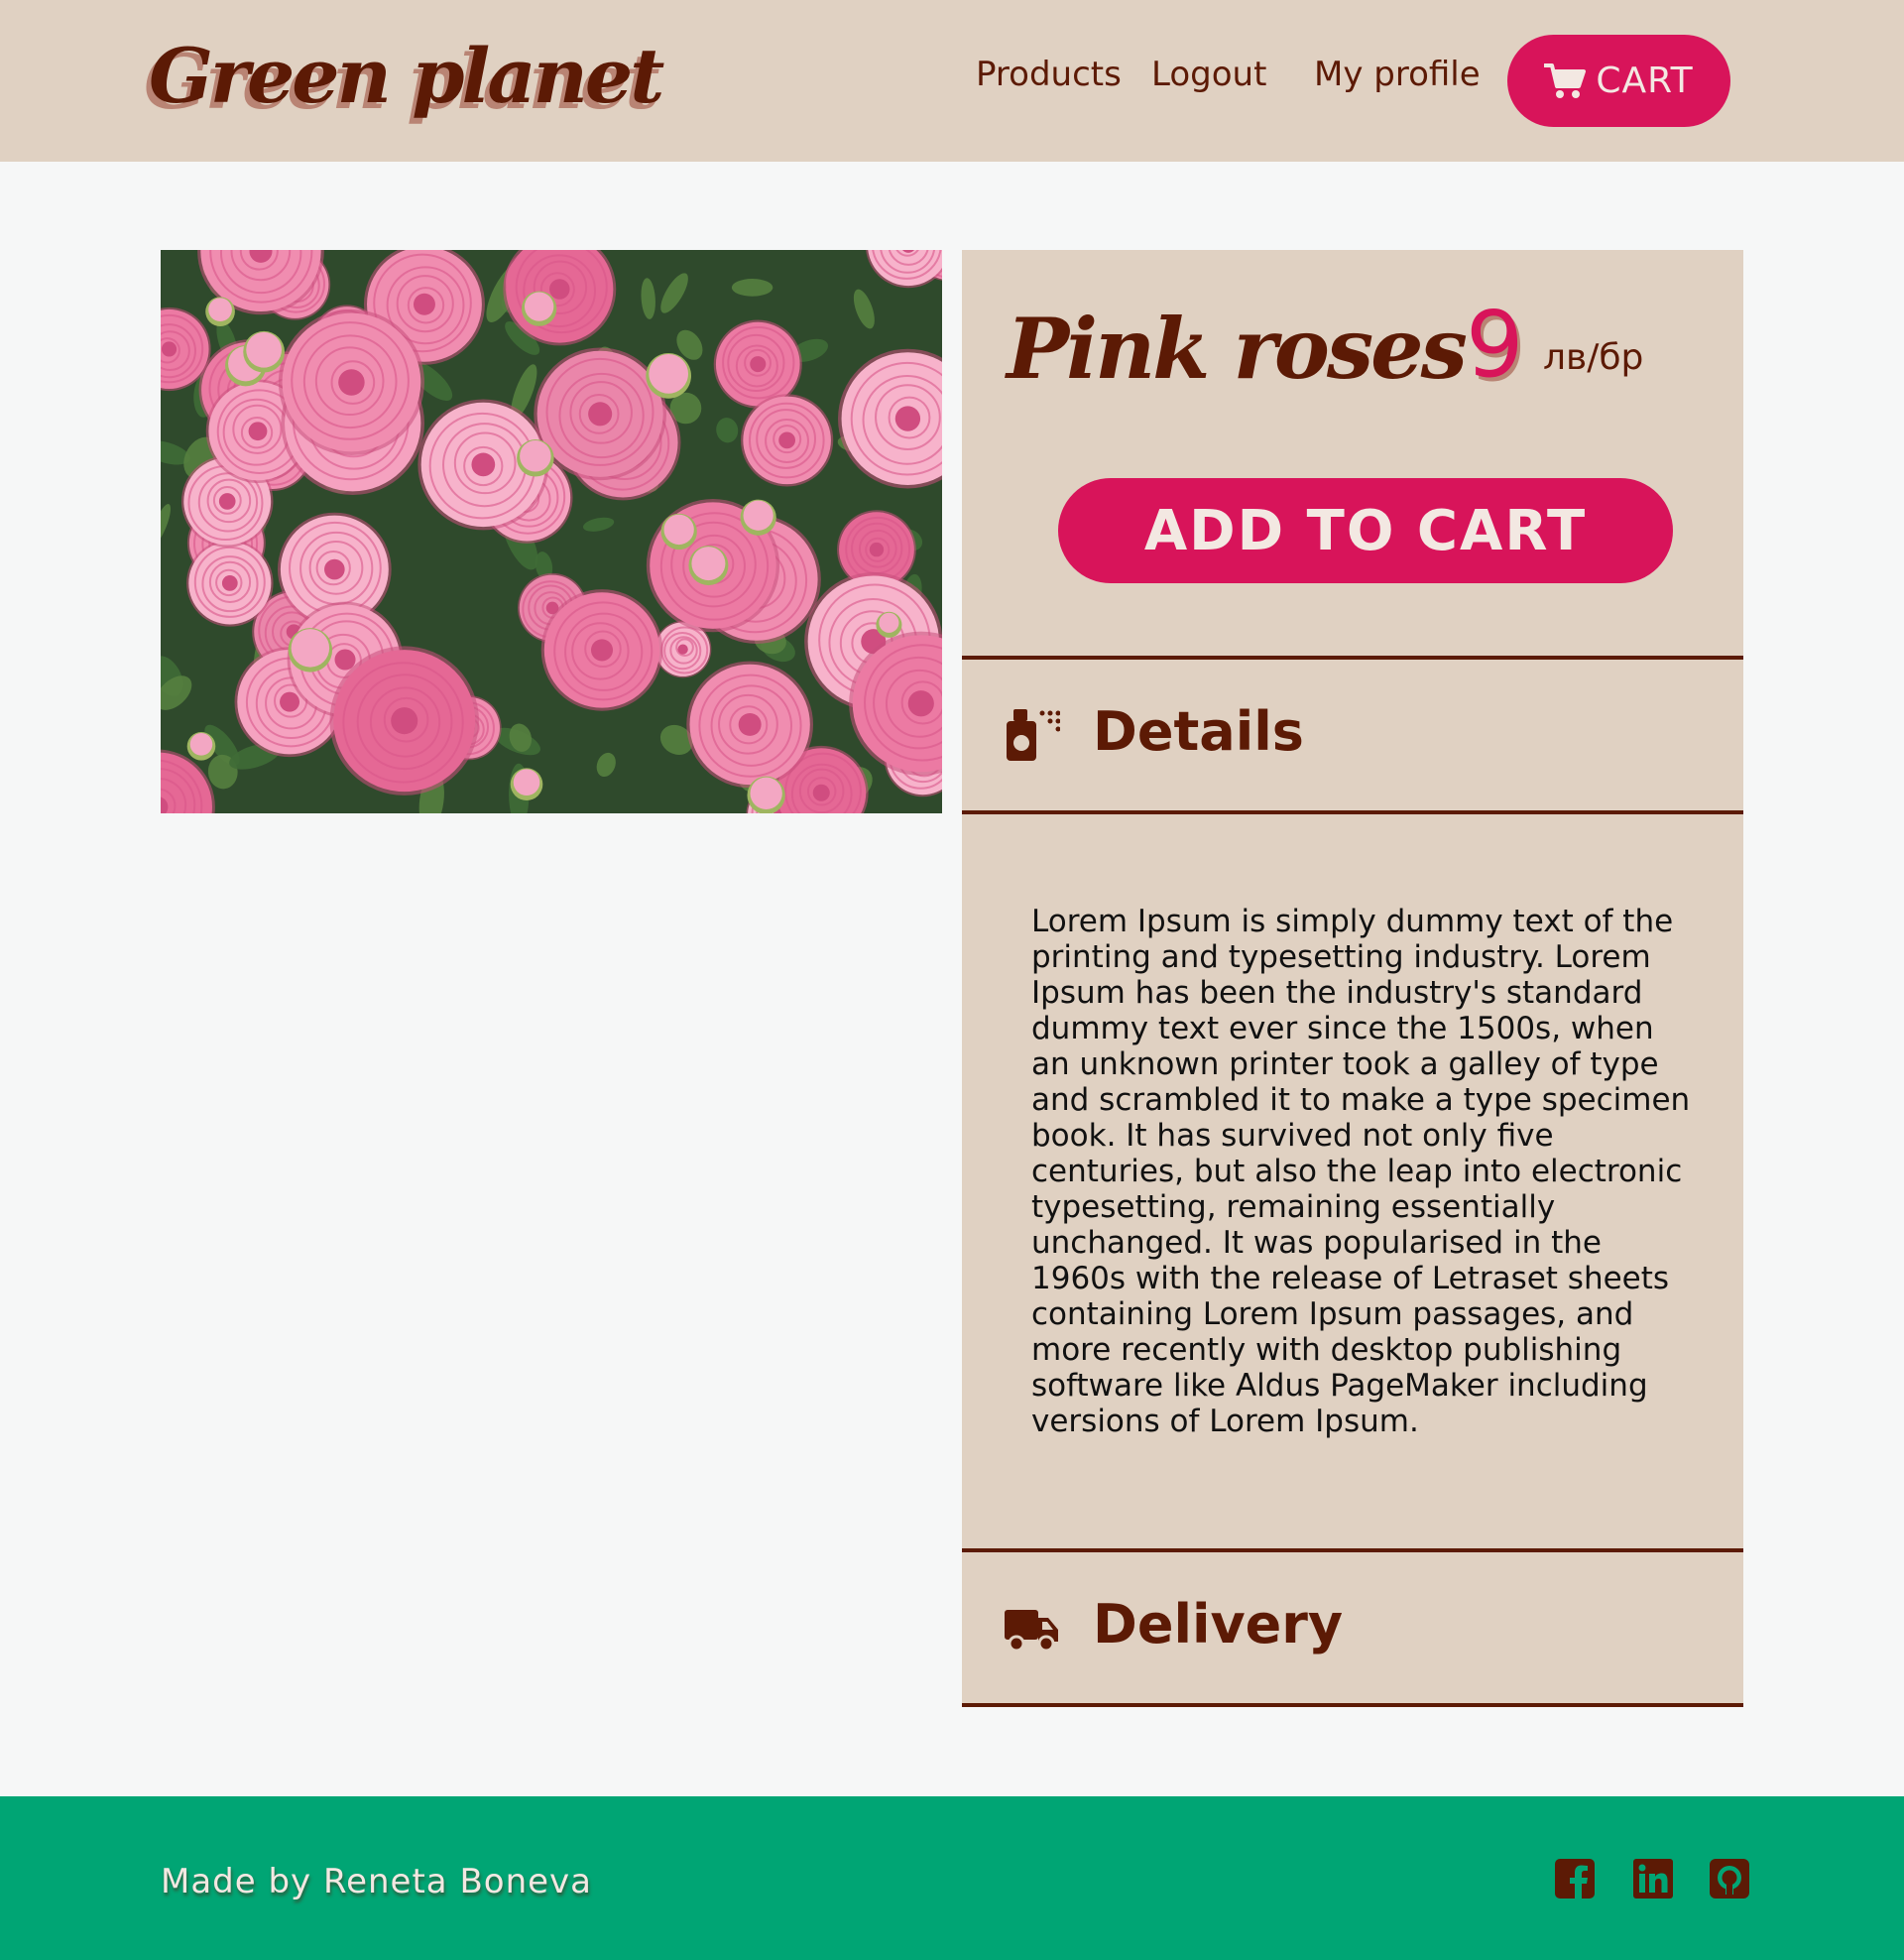 The image size is (1904, 1960). What do you see at coordinates (952, 1878) in the screenshot?
I see `site-footer: Made by Reneta Boneva` at bounding box center [952, 1878].